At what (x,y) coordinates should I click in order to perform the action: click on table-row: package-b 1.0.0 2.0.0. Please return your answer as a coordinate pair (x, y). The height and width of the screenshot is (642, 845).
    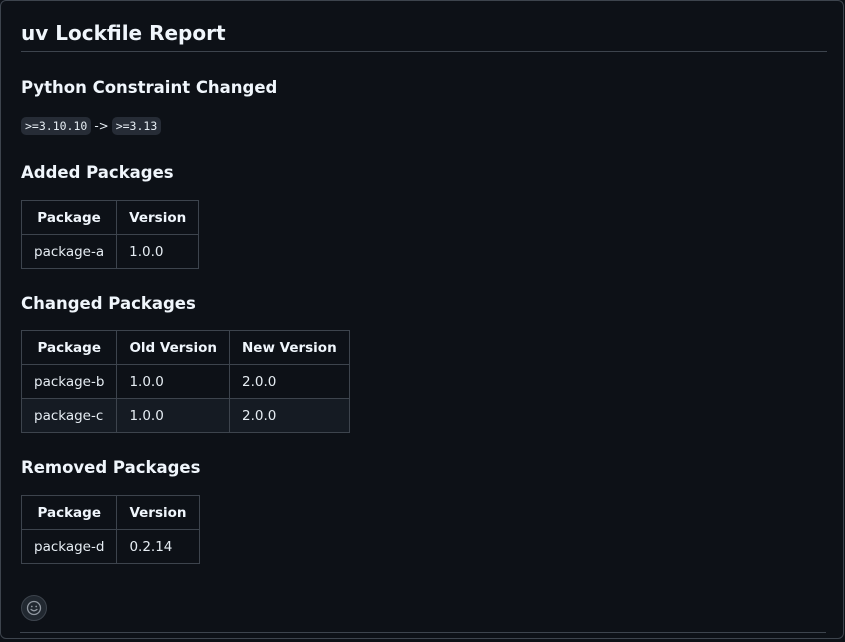
    Looking at the image, I should click on (185, 381).